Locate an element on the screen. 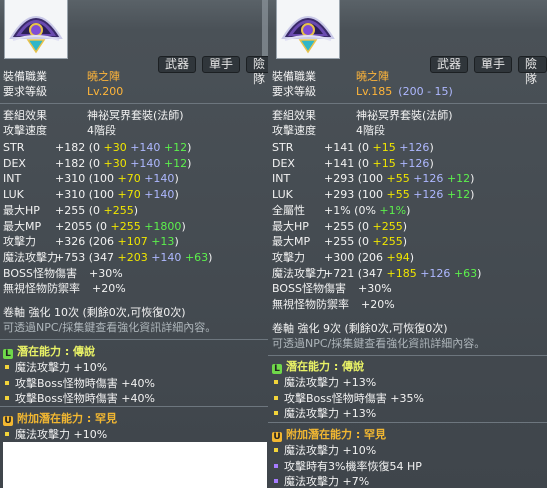 The height and width of the screenshot is (488, 547). legendary-icon: L is located at coordinates (8, 354).